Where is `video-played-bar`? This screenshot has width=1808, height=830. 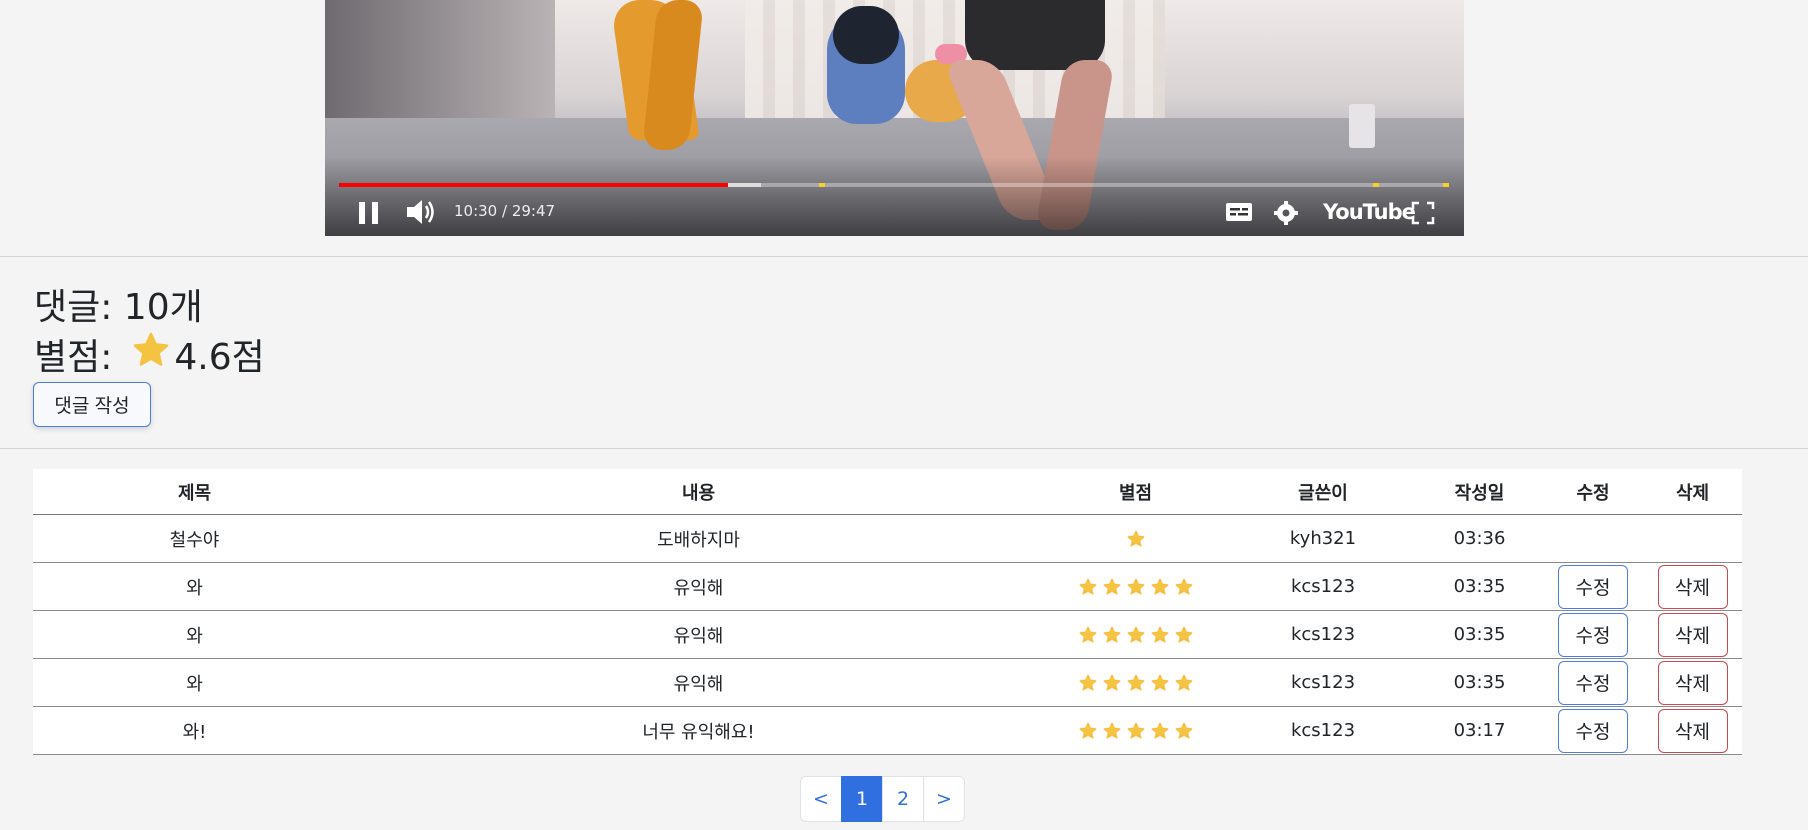 video-played-bar is located at coordinates (533, 185).